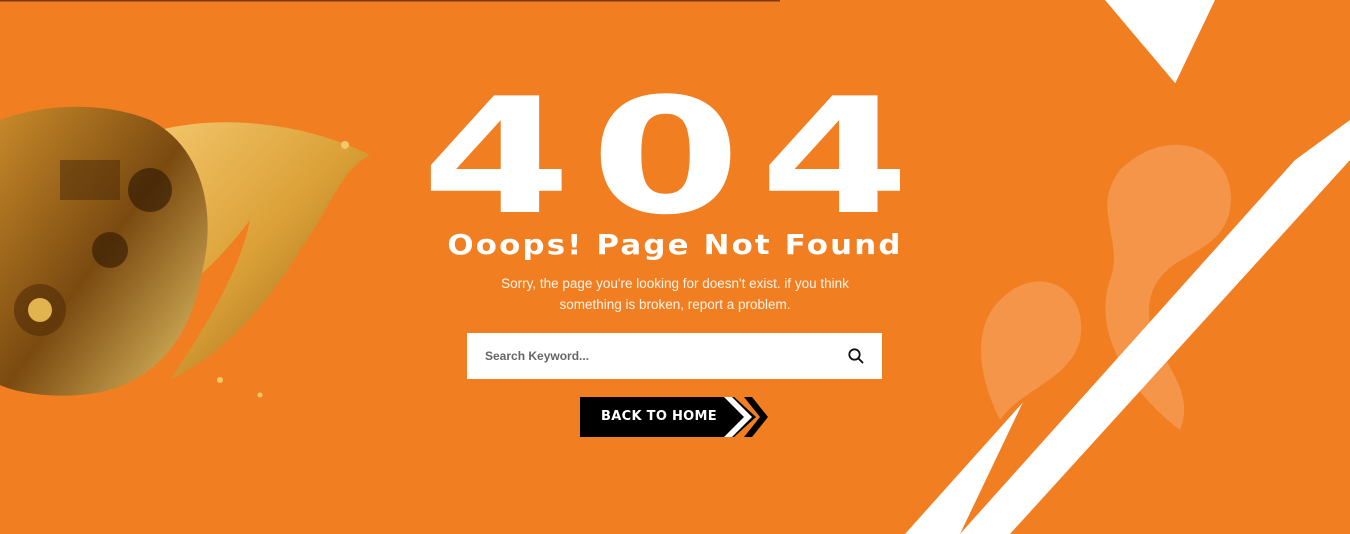  Describe the element at coordinates (659, 416) in the screenshot. I see `back-to-home-label: BACK TO HOME` at that location.